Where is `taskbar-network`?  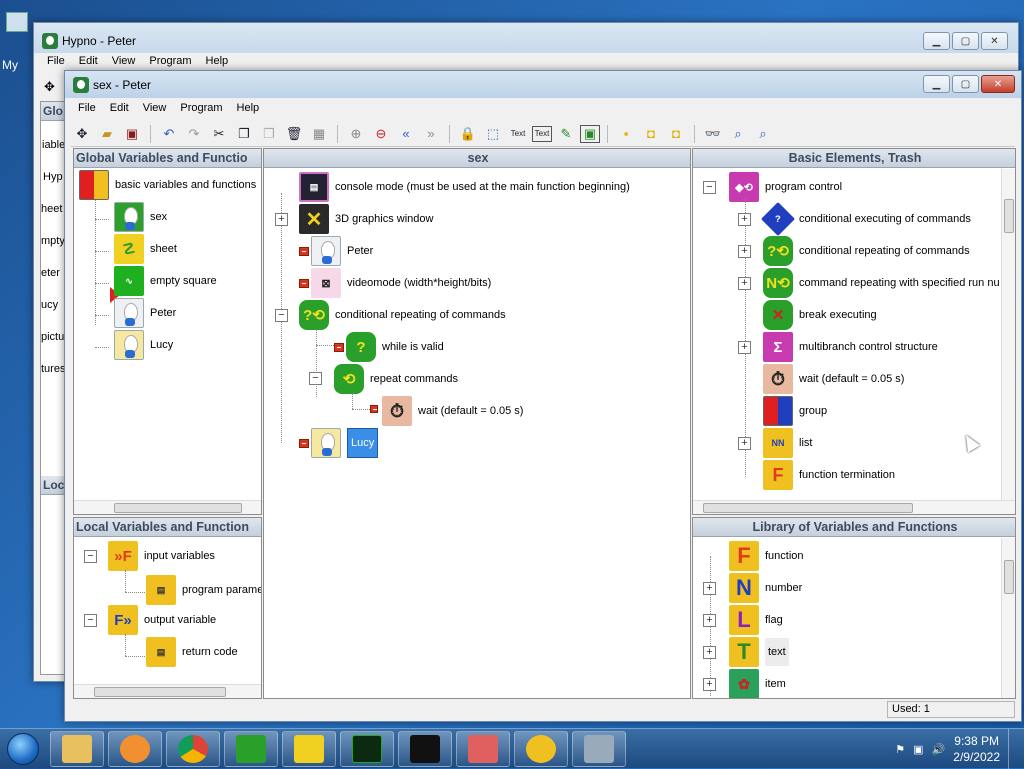
taskbar-network is located at coordinates (599, 748).